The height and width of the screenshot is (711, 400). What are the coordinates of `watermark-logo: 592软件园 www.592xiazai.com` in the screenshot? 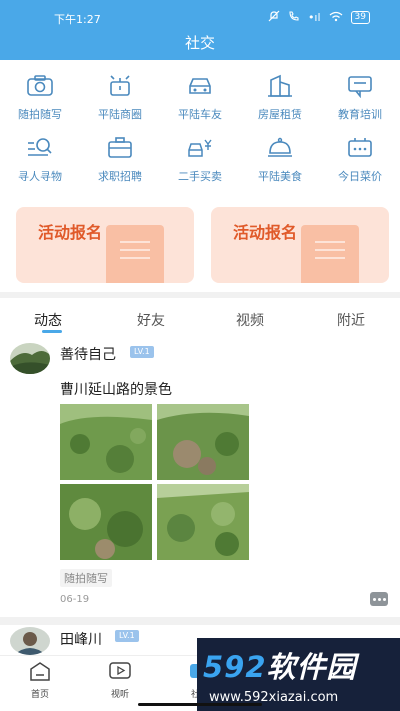 It's located at (298, 674).